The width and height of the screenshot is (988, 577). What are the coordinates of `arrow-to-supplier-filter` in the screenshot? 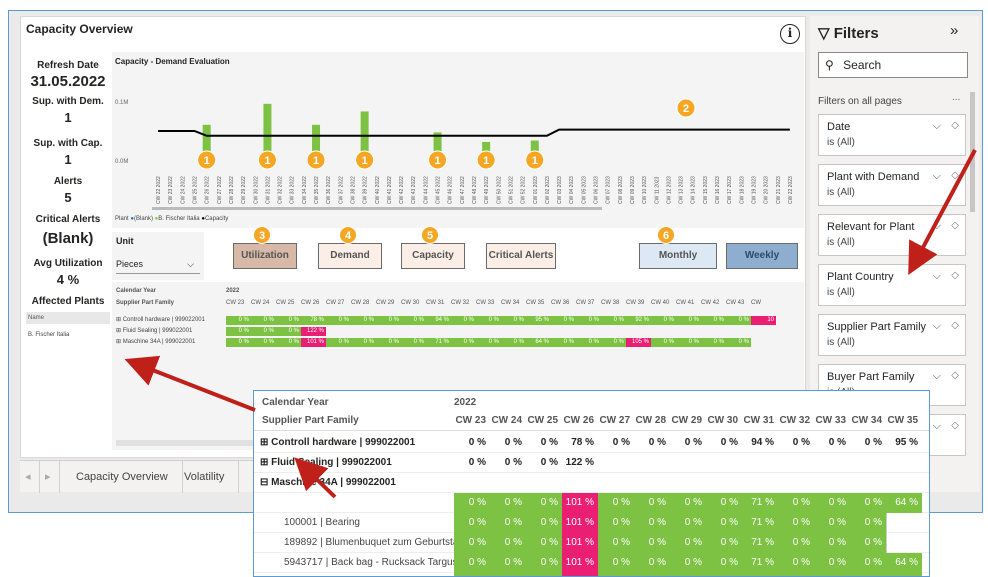 It's located at (942, 212).